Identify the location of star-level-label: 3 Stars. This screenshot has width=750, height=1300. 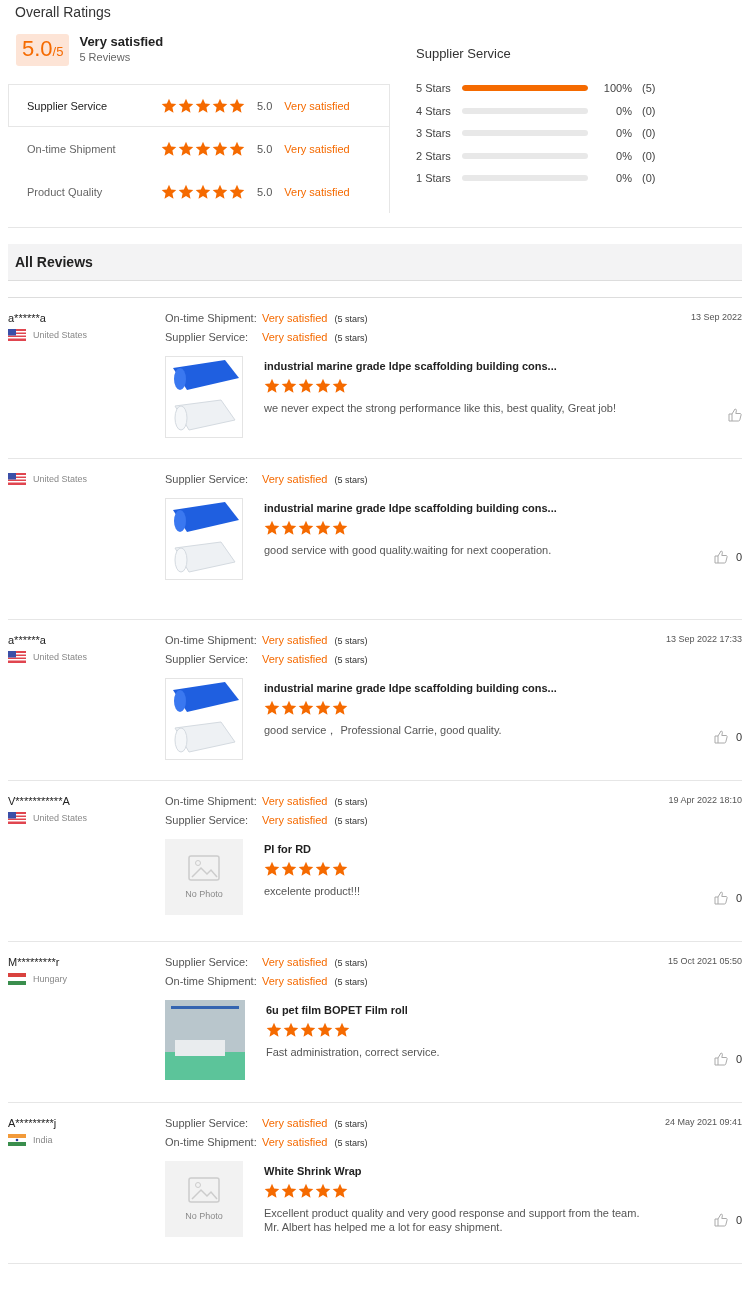
(434, 133).